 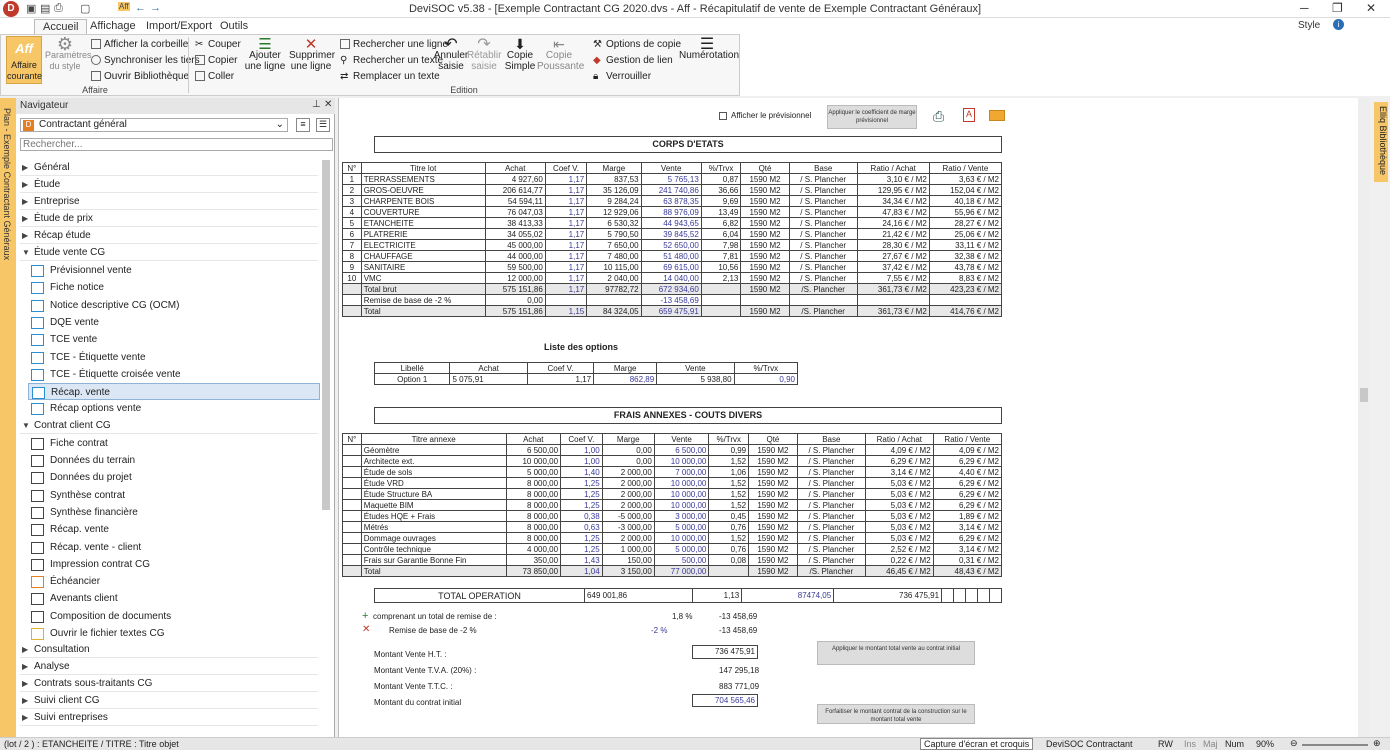 What do you see at coordinates (423, 201) in the screenshot?
I see `table-cell: CHARPENTE BOIS` at bounding box center [423, 201].